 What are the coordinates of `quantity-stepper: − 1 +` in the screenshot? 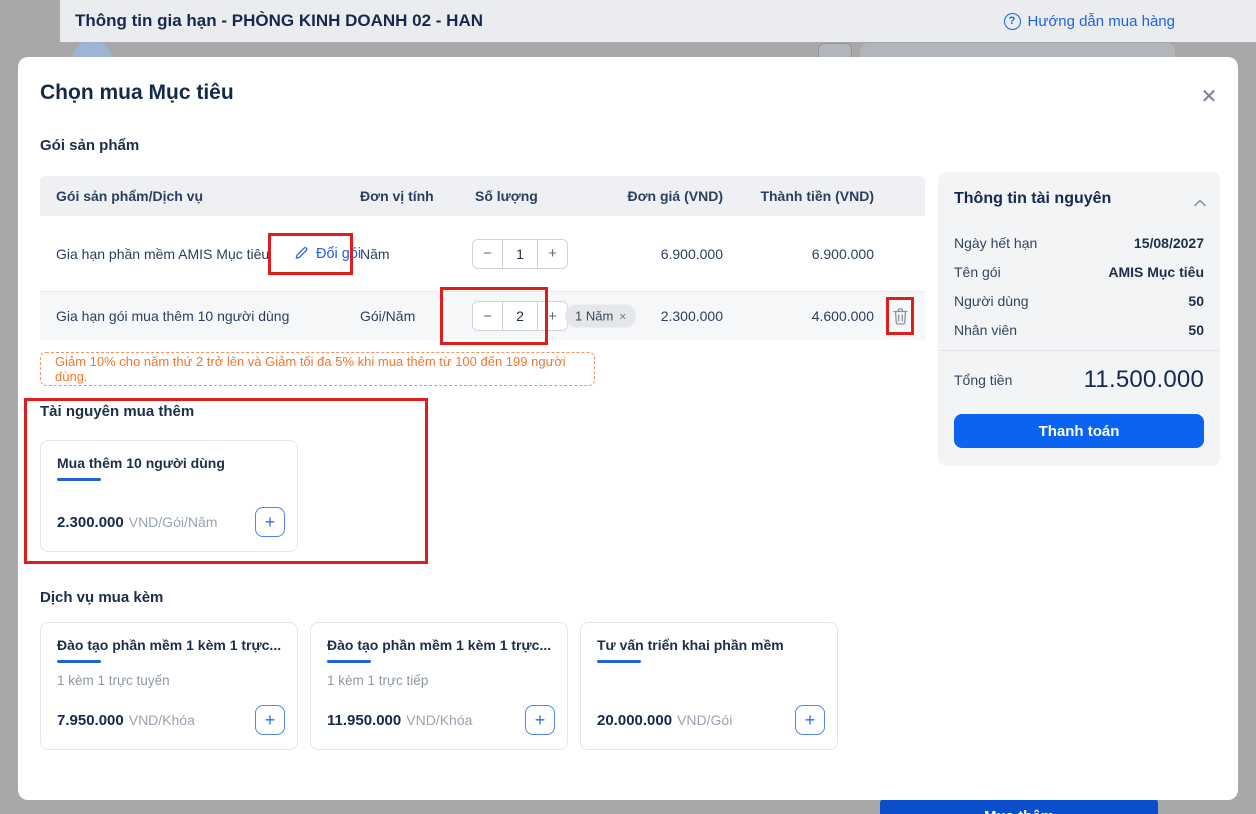 It's located at (520, 253).